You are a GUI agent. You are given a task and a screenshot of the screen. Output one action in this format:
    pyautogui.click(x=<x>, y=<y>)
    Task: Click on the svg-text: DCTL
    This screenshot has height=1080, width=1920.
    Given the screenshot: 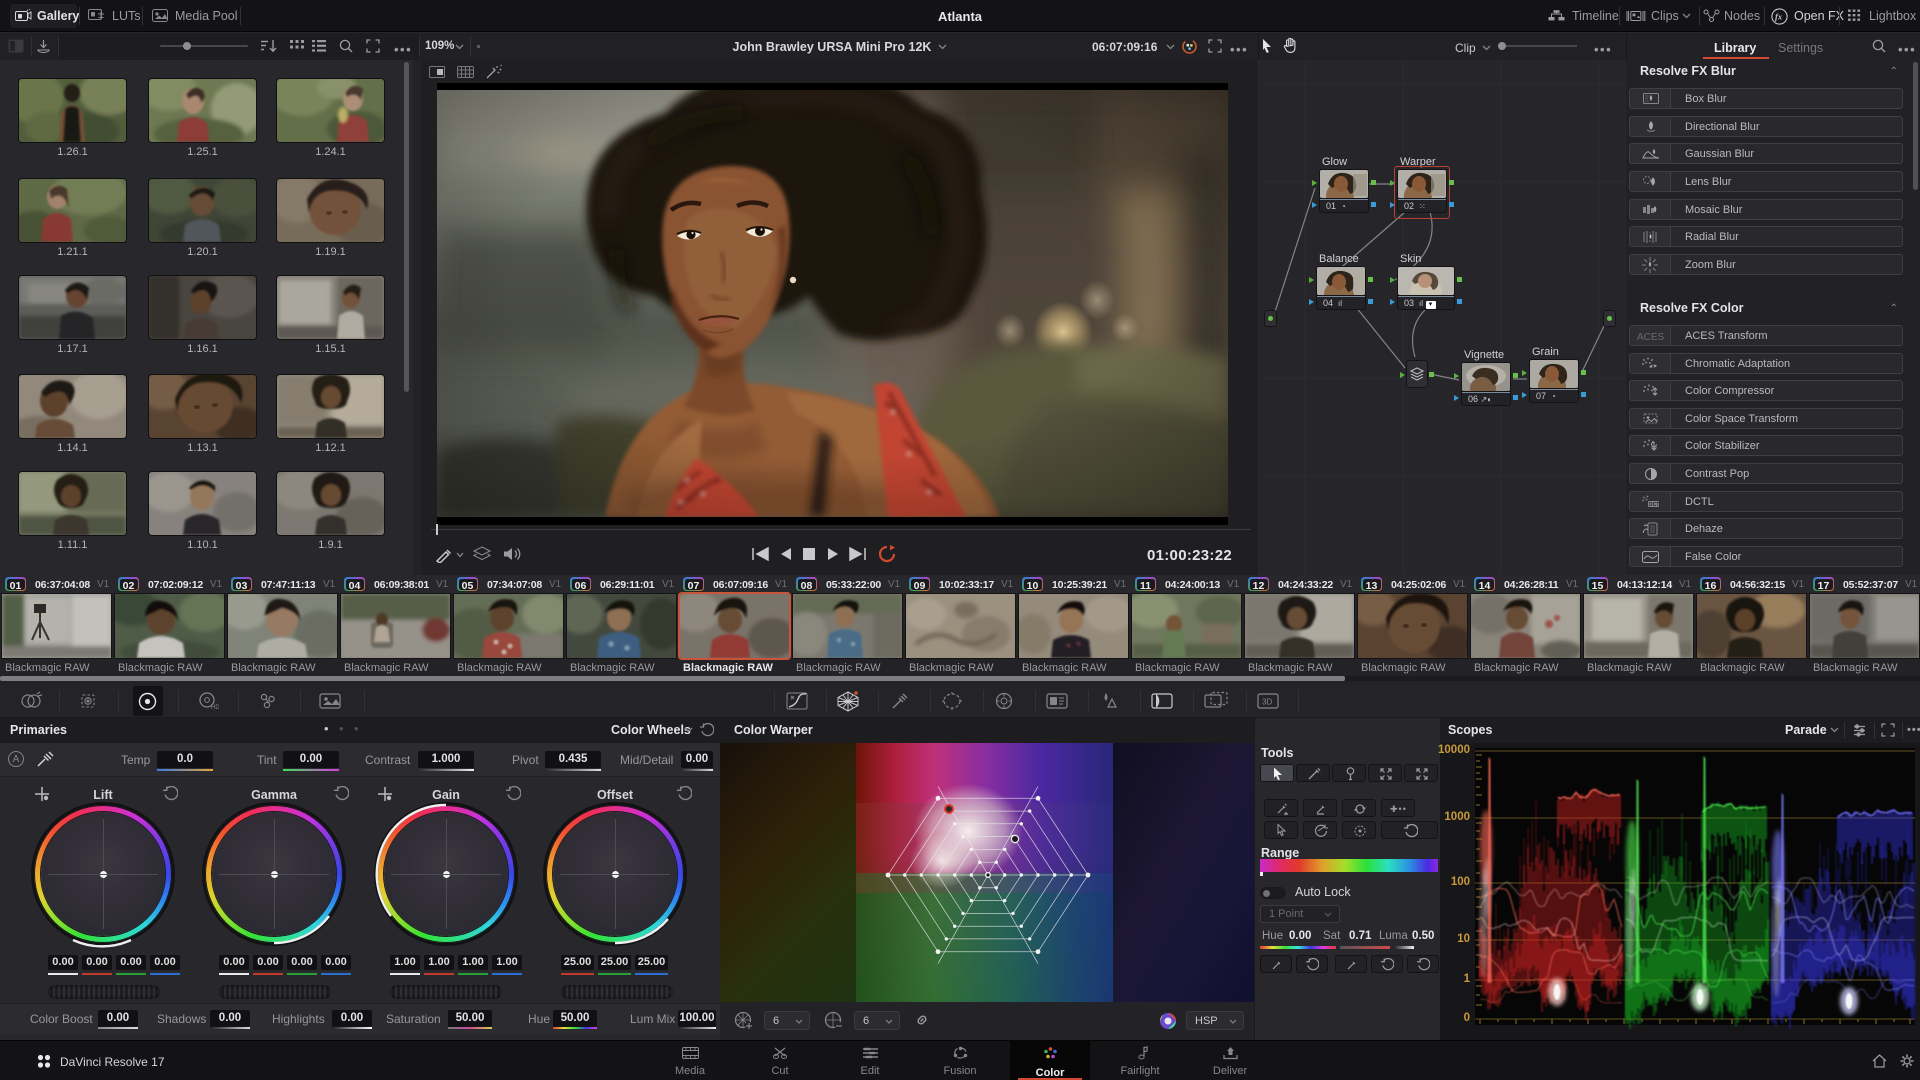 What is the action you would take?
    pyautogui.click(x=1654, y=505)
    